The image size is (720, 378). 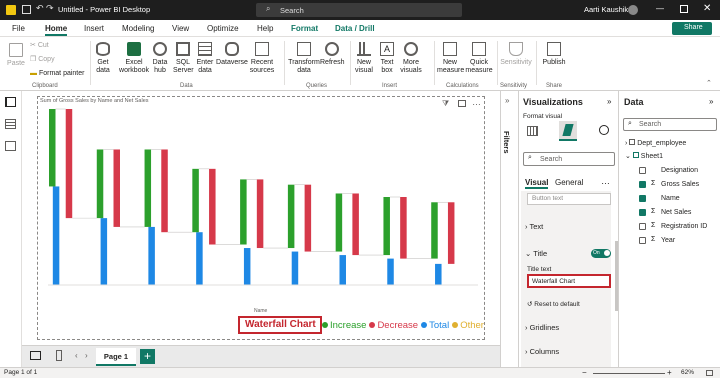 What do you see at coordinates (76, 355) in the screenshot?
I see `prev-page-icon: ‹` at bounding box center [76, 355].